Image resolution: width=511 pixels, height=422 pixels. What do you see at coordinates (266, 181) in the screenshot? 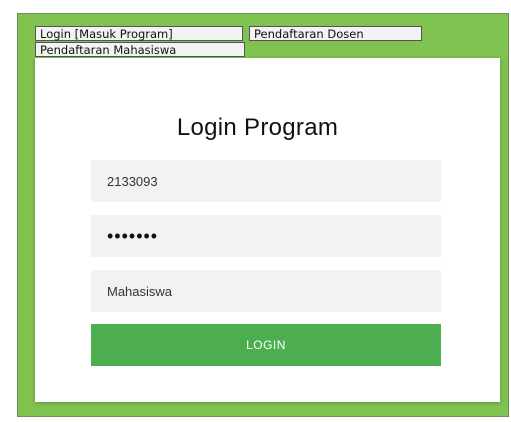
I see `username-field` at bounding box center [266, 181].